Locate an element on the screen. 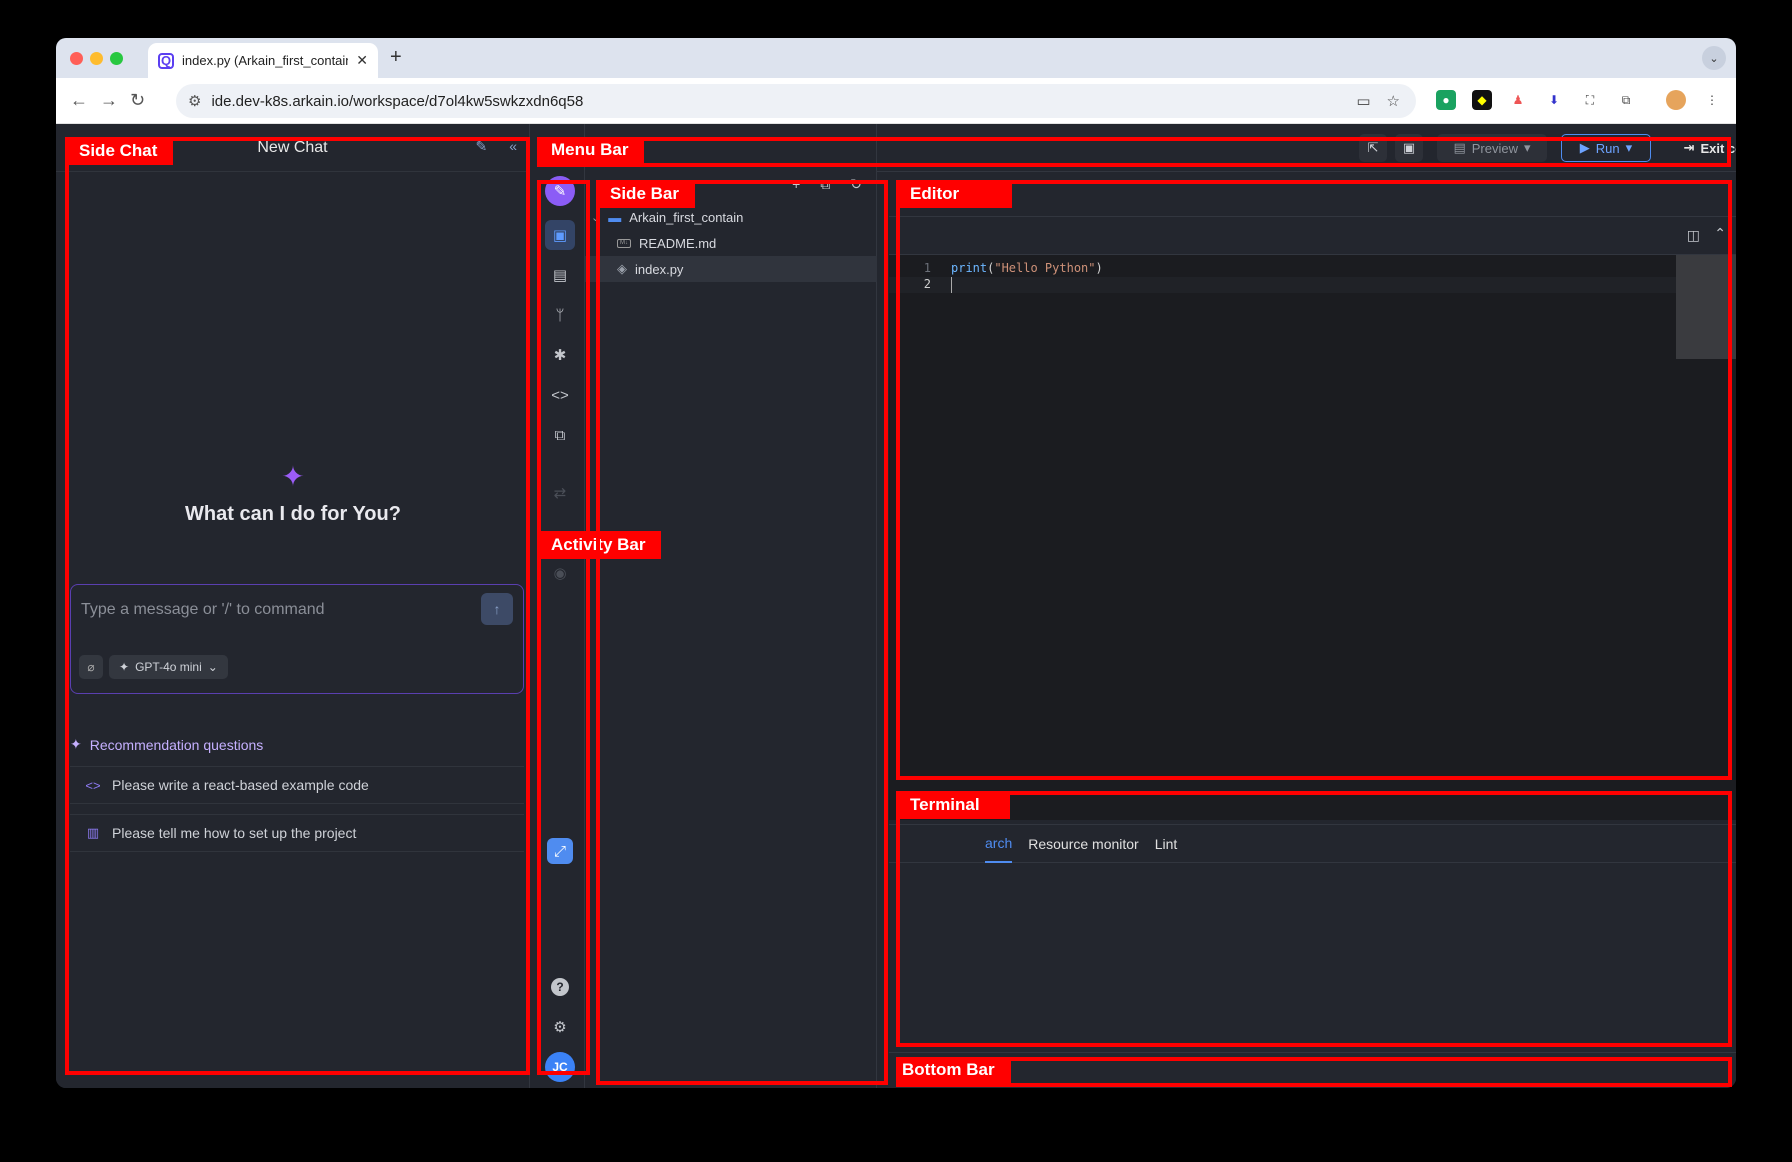 Image resolution: width=1792 pixels, height=1162 pixels. code-string: "Hello Python" is located at coordinates (1045, 268).